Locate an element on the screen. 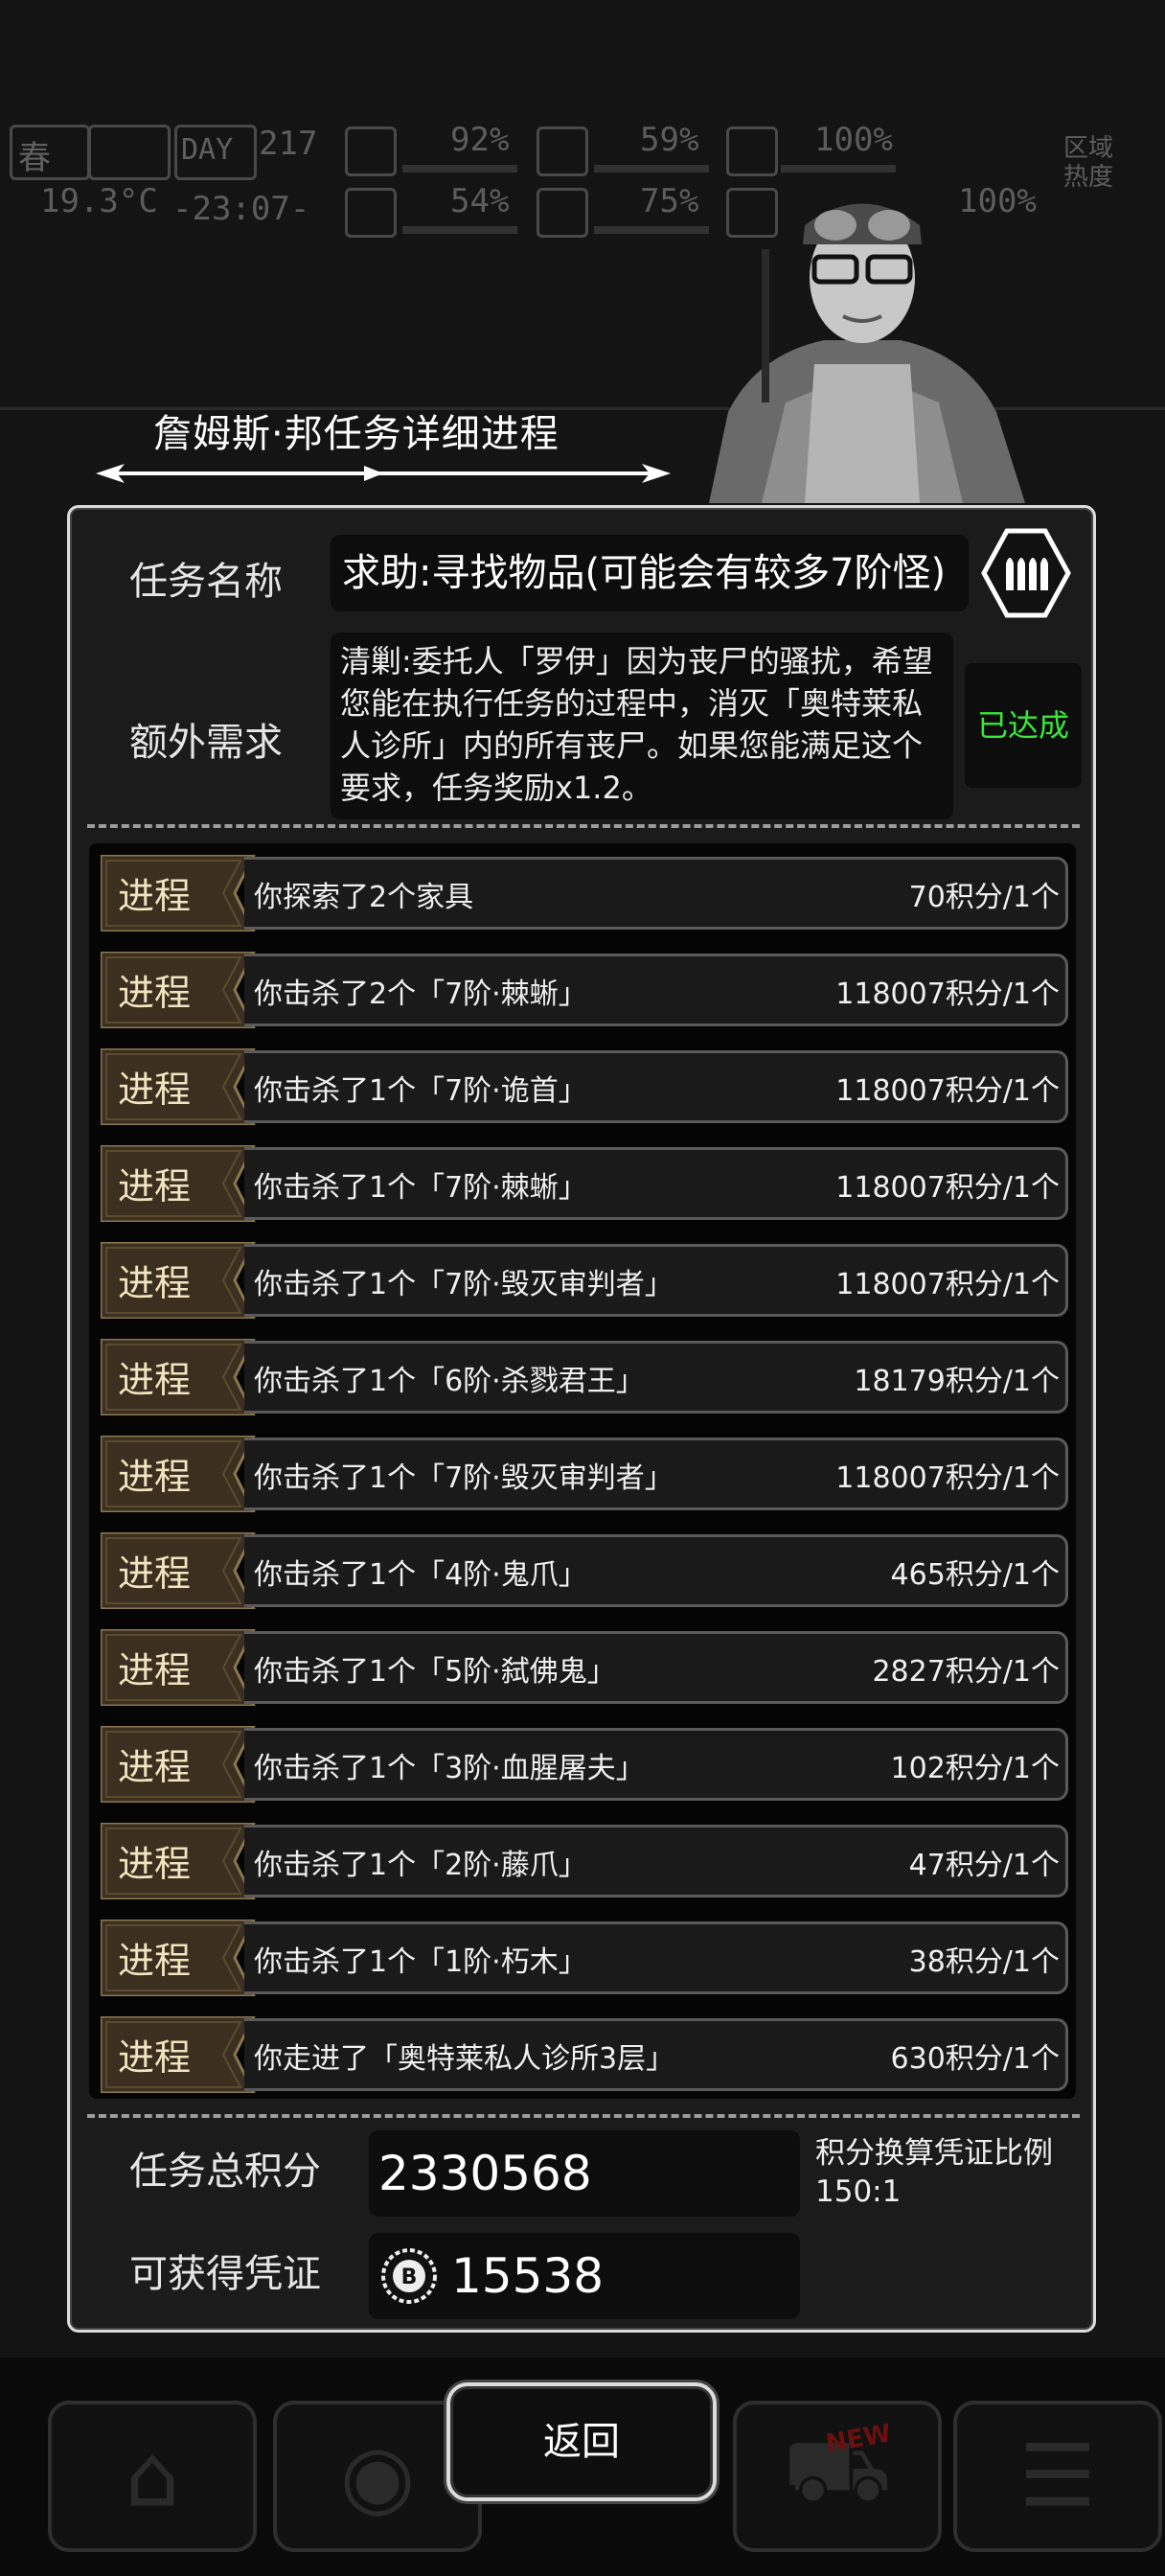 The image size is (1165, 2576). progress-row: 进程 你击杀了1个「1阶·朽木」 38积分/1个 is located at coordinates (584, 1956).